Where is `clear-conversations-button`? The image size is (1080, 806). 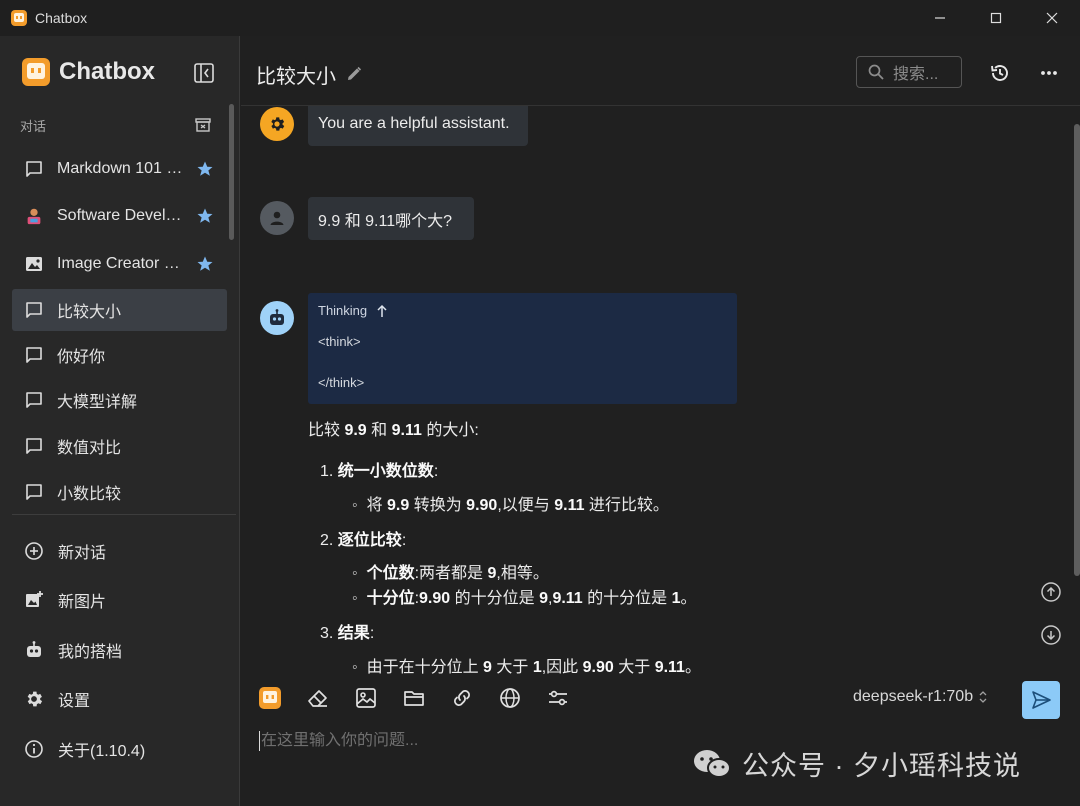
clear-conversations-button is located at coordinates (203, 125).